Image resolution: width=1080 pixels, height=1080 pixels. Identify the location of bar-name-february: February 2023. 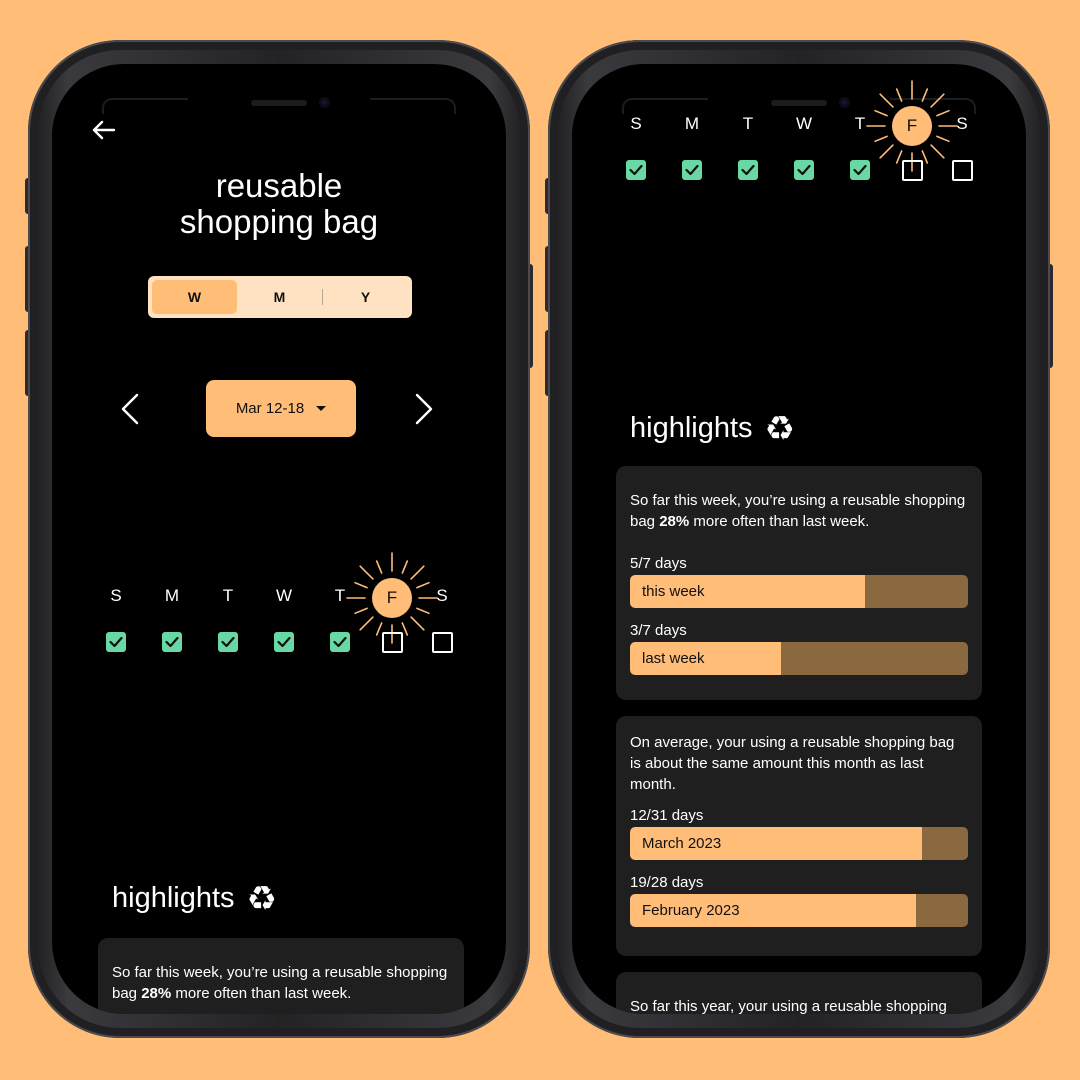
(691, 910).